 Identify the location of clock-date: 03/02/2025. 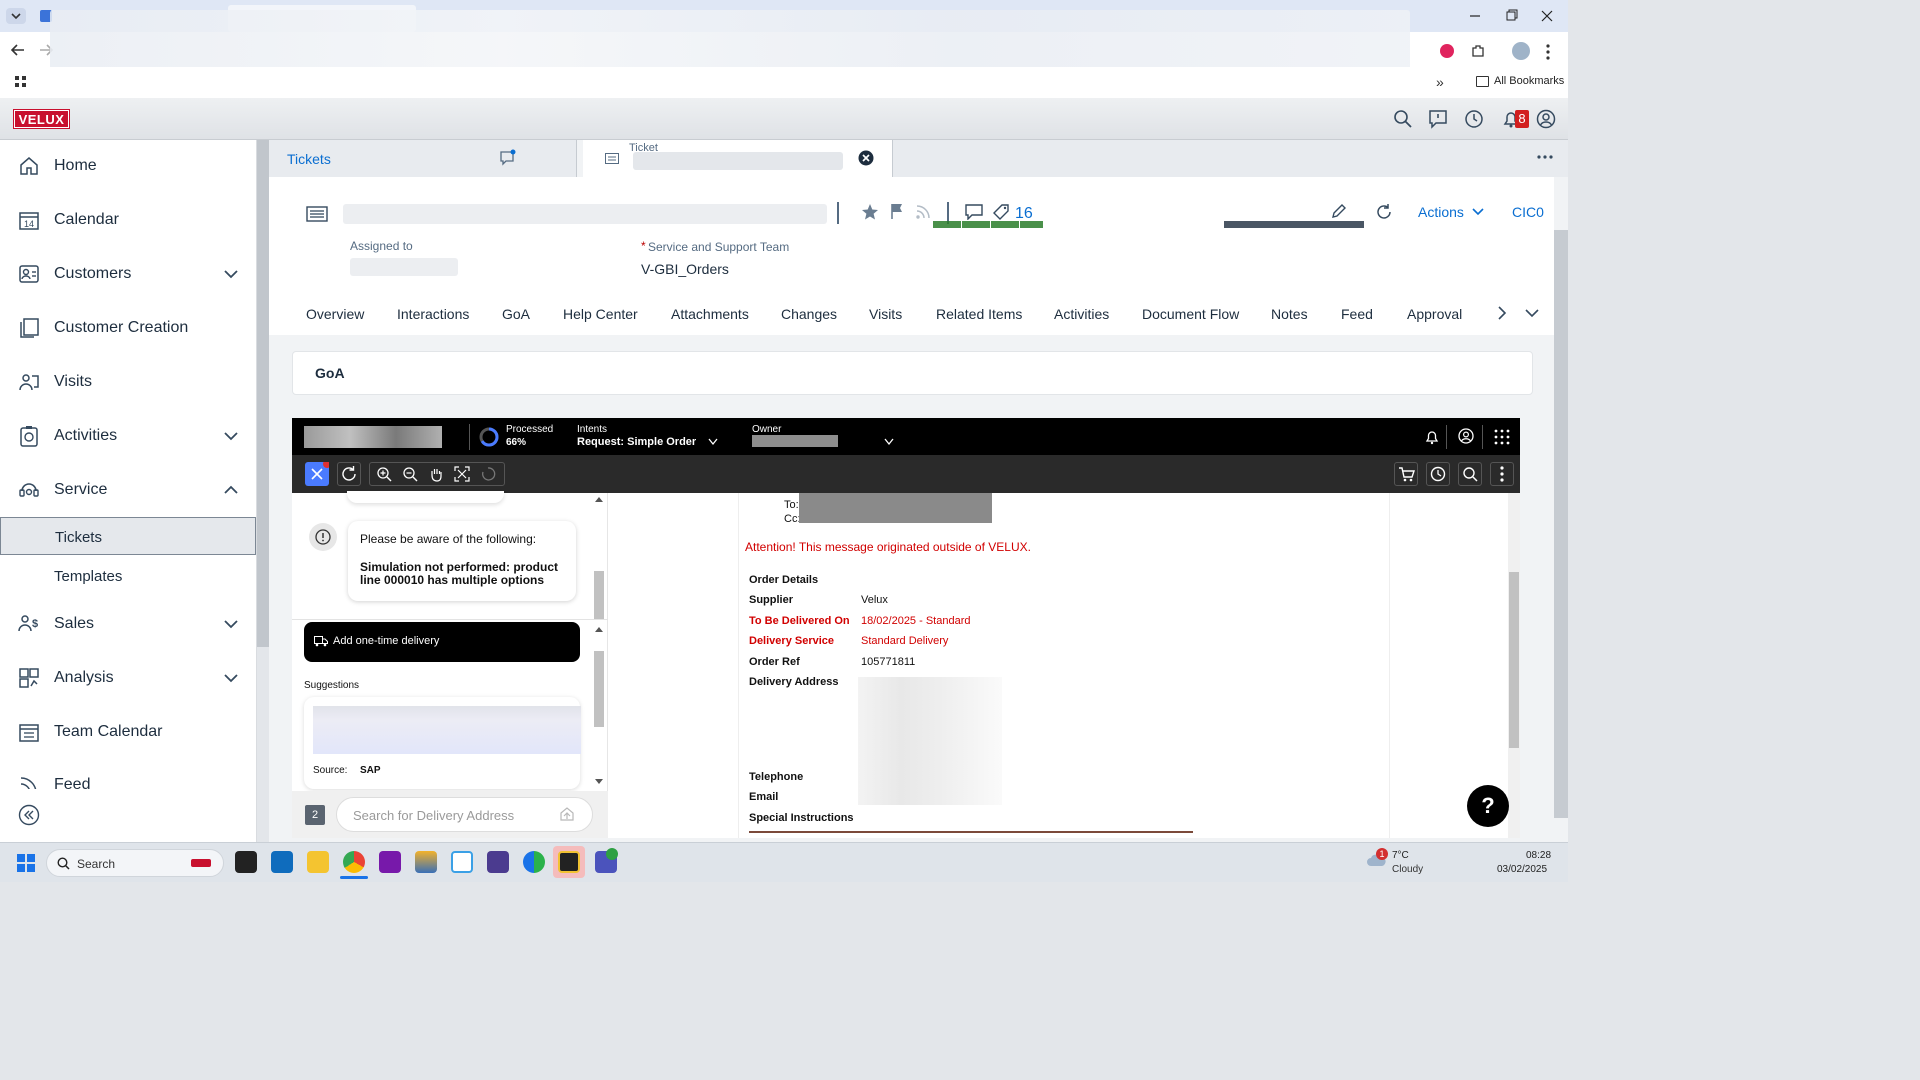
(1522, 869).